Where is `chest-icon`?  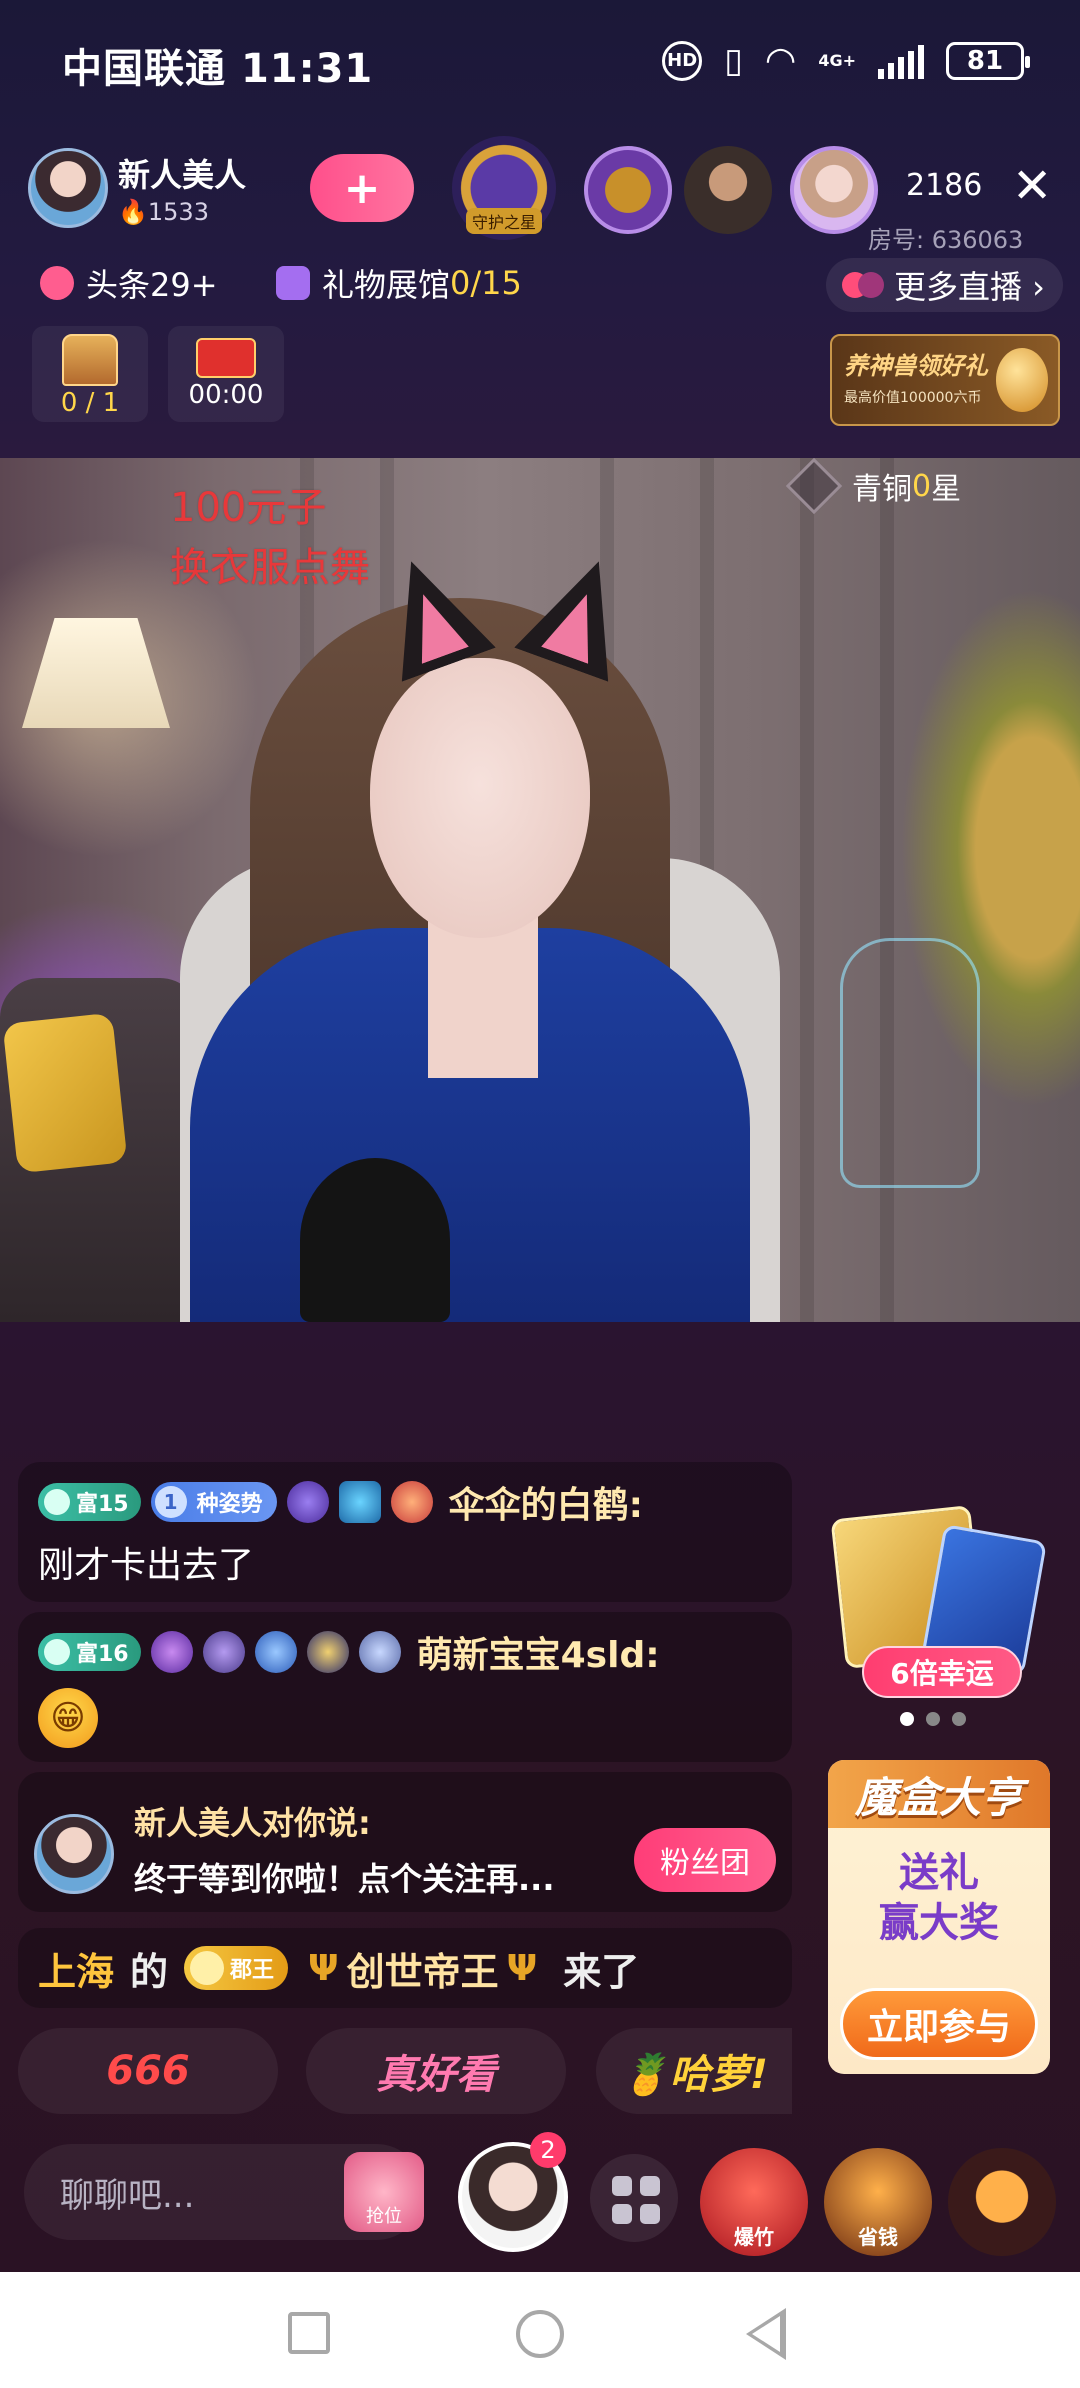
chest-icon is located at coordinates (90, 360).